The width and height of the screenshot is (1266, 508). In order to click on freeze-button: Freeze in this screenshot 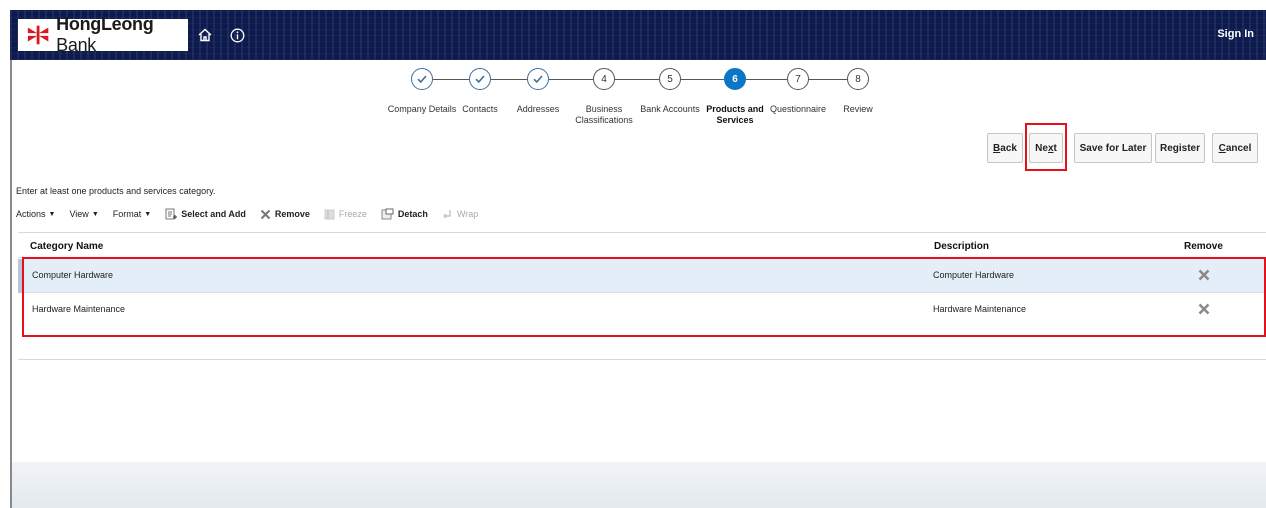, I will do `click(345, 214)`.